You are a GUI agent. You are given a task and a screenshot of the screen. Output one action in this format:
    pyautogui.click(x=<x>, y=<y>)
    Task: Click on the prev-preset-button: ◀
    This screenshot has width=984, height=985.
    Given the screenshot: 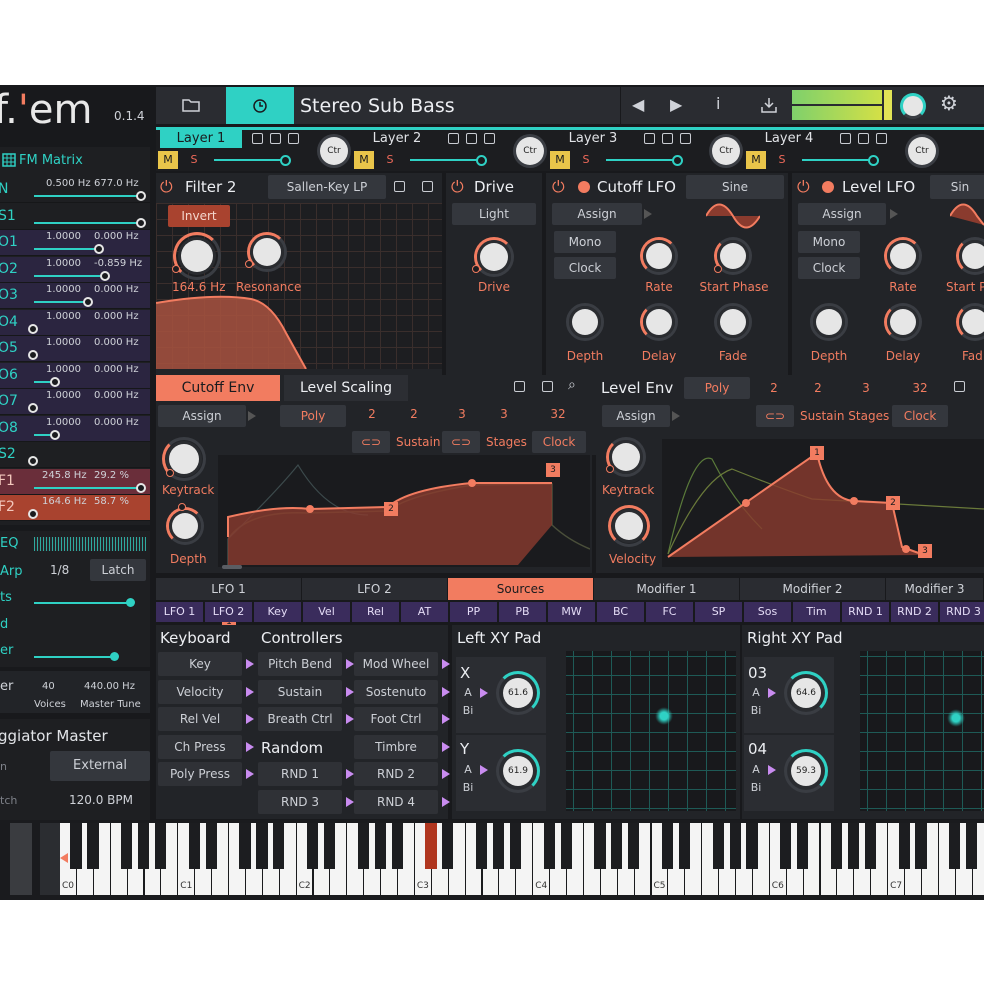 What is the action you would take?
    pyautogui.click(x=638, y=104)
    